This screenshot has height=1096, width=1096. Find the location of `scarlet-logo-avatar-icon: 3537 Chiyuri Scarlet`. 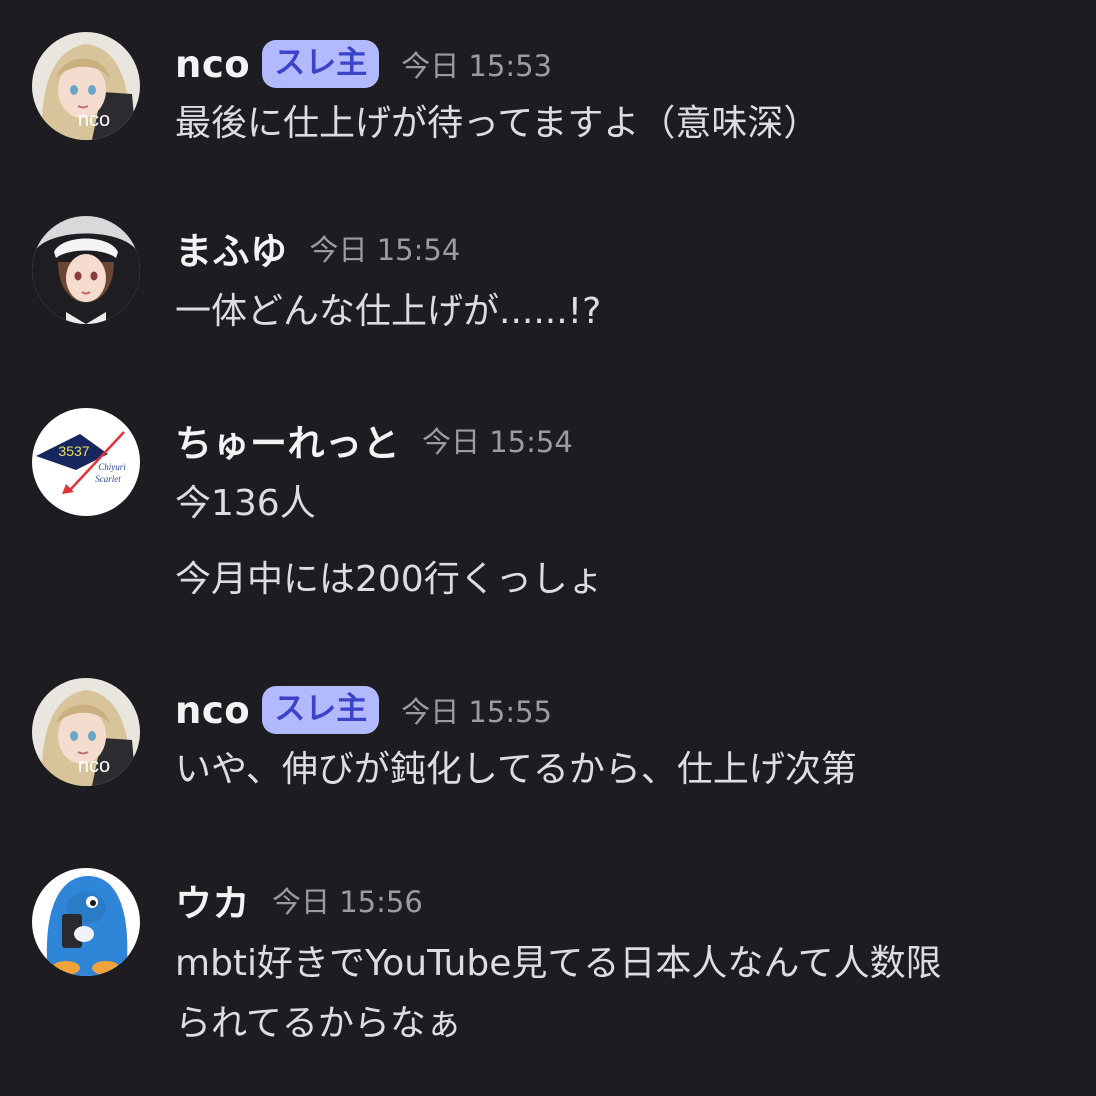

scarlet-logo-avatar-icon: 3537 Chiyuri Scarlet is located at coordinates (86, 462).